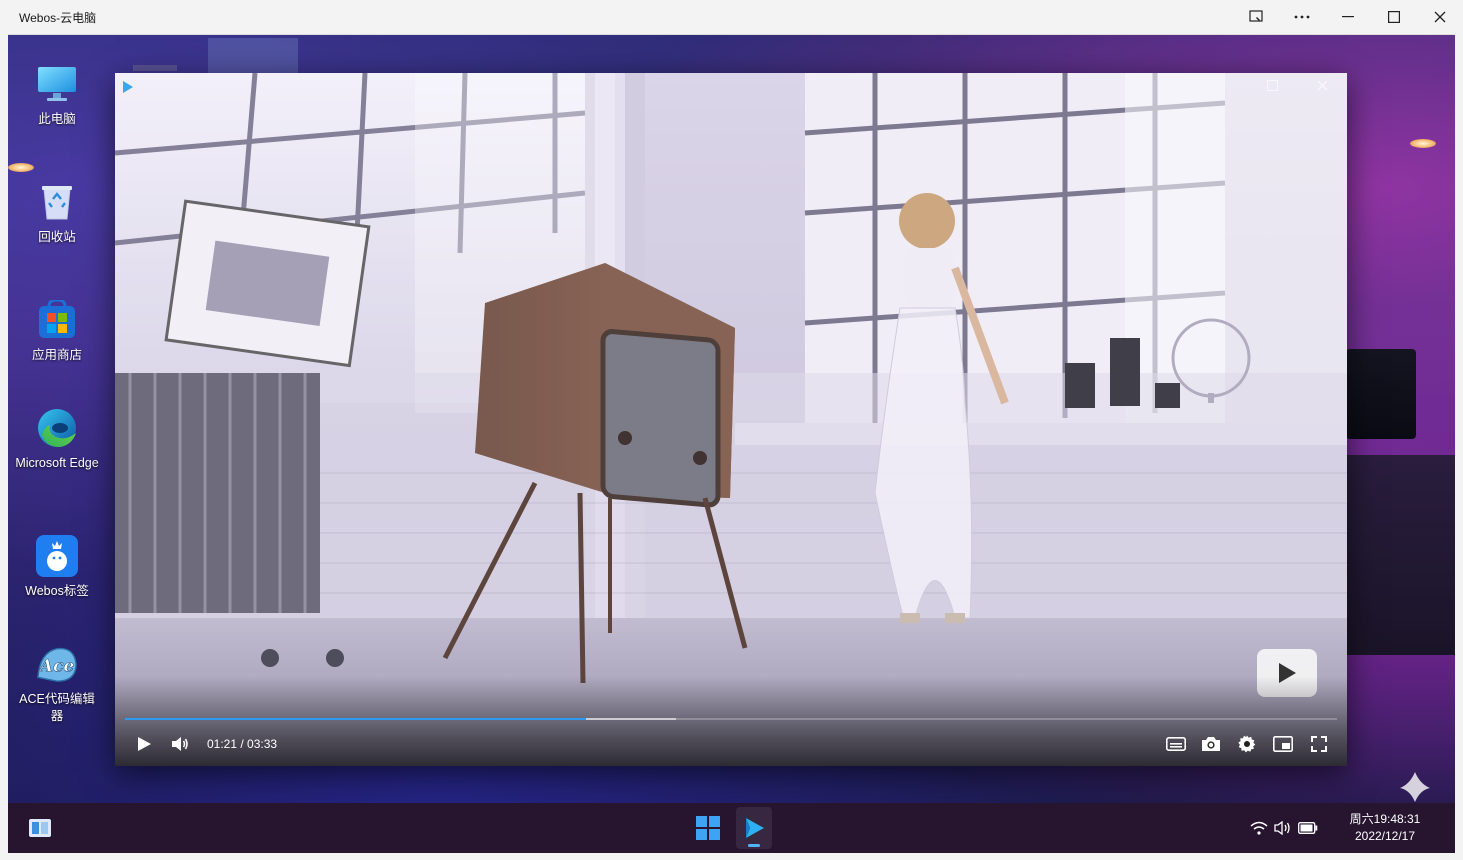 The height and width of the screenshot is (860, 1463). What do you see at coordinates (1322, 86) in the screenshot?
I see `player-close-button` at bounding box center [1322, 86].